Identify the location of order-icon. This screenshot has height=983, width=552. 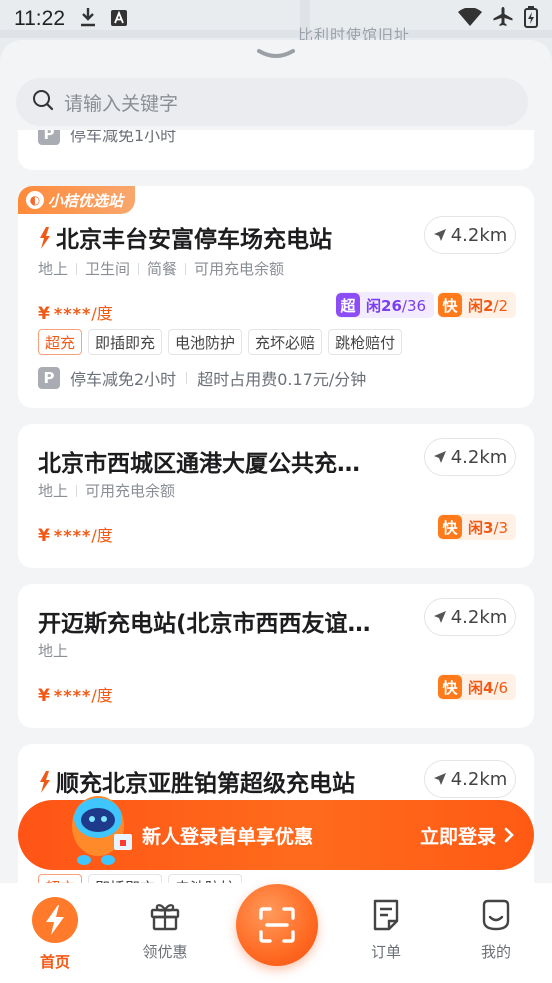
(386, 915).